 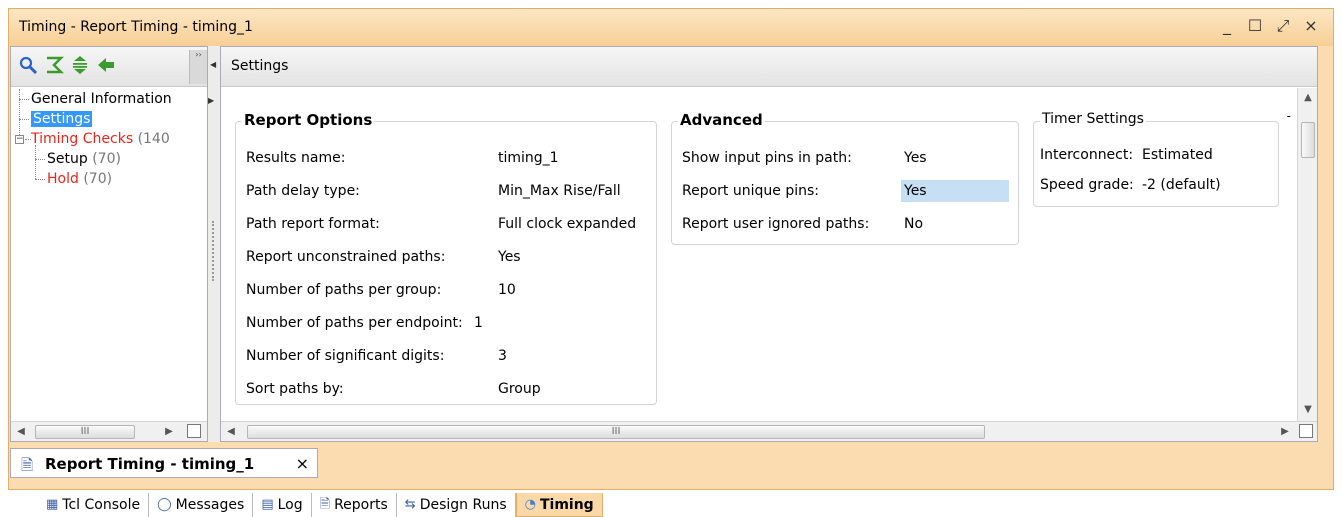 I want to click on tab-label: Messages, so click(x=210, y=505).